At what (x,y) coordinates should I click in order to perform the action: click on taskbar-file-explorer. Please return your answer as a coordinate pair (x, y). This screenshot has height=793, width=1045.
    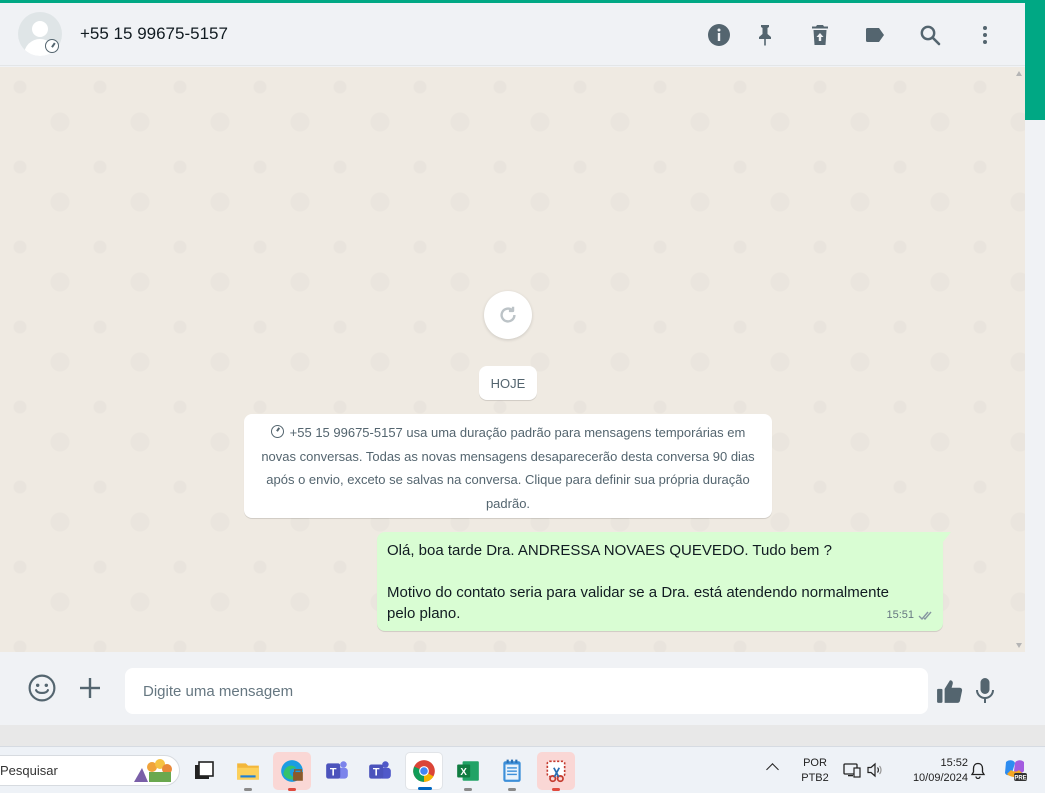
    Looking at the image, I should click on (248, 771).